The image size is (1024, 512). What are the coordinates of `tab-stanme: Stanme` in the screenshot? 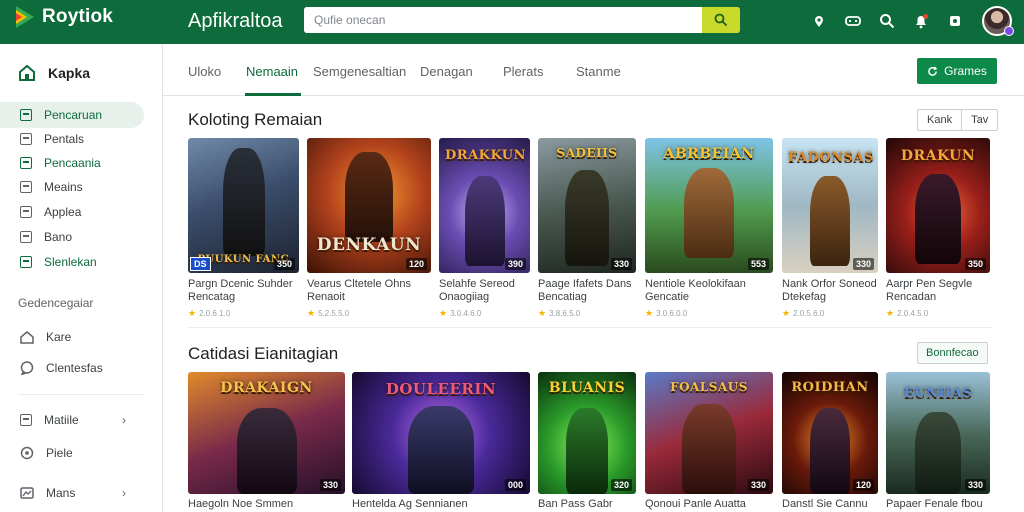 It's located at (598, 71).